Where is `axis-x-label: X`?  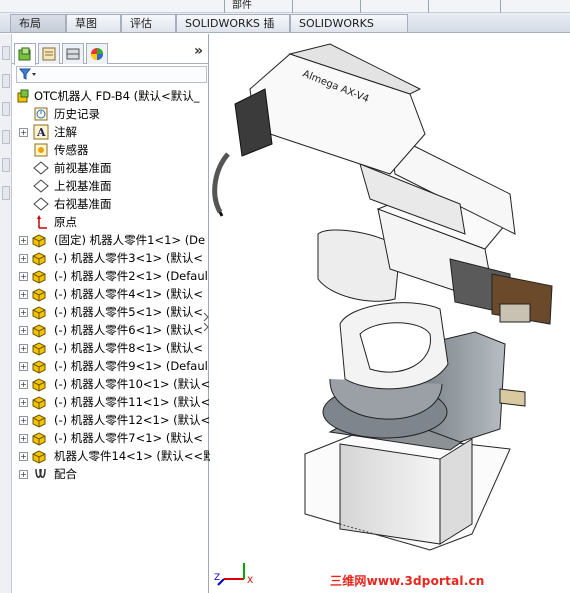 axis-x-label: X is located at coordinates (250, 581).